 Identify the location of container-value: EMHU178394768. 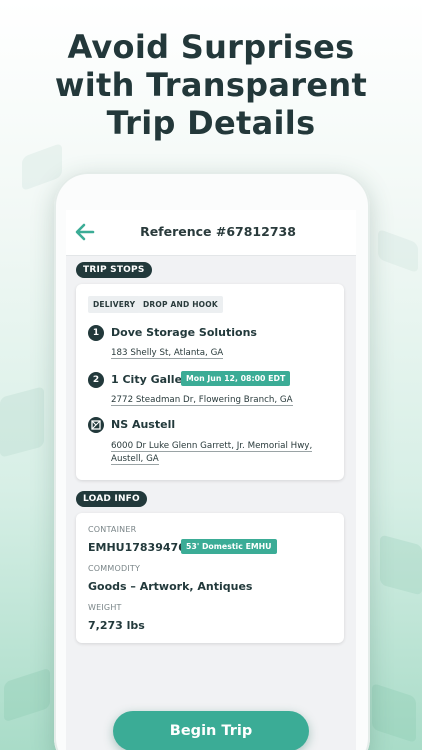
(141, 547).